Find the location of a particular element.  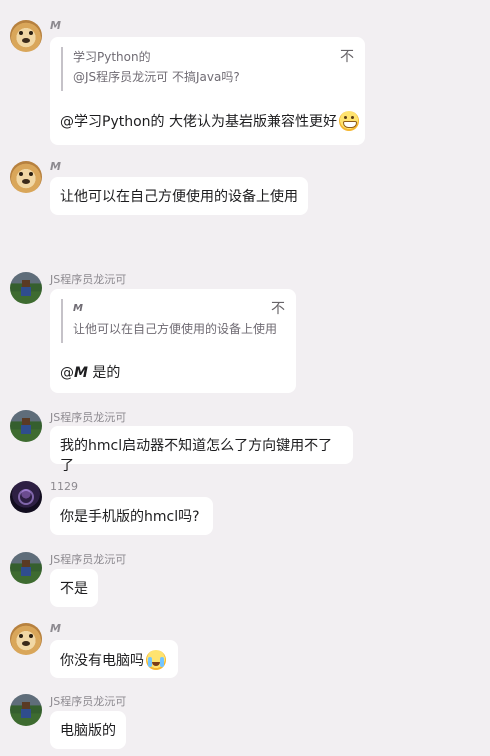

message-bubble: 你是手机版的hmcl吗? is located at coordinates (131, 516).